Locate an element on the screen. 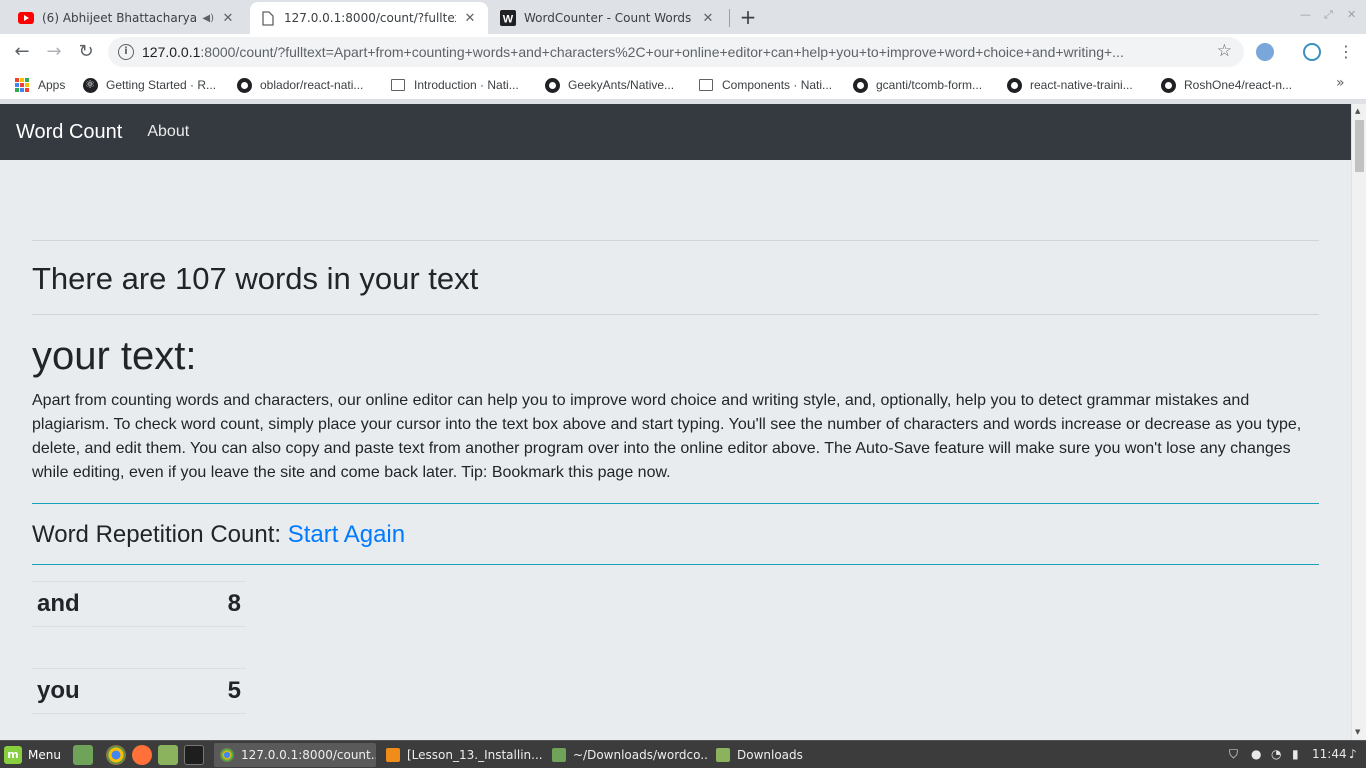  tab-youtube: (6) Abhijeet Bhattacharya T ◀) ✕ is located at coordinates (127, 18).